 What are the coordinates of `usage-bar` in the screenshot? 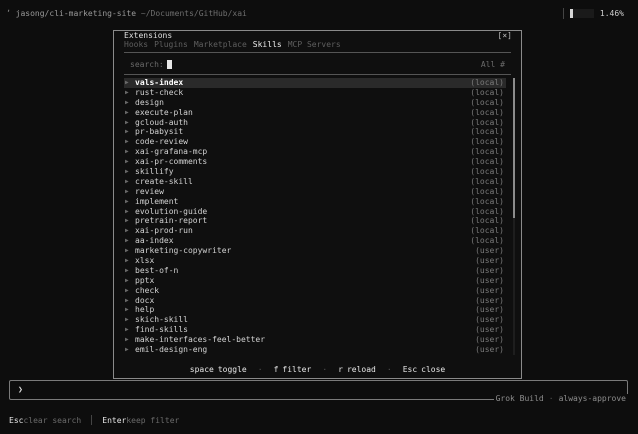 It's located at (581, 13).